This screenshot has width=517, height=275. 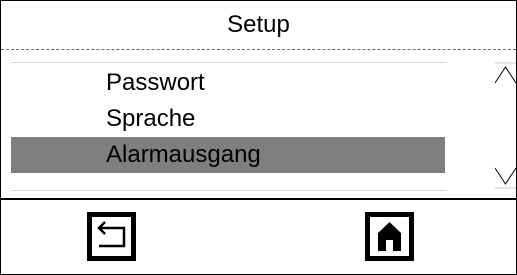 I want to click on triangle-up-icon, so click(x=505, y=73).